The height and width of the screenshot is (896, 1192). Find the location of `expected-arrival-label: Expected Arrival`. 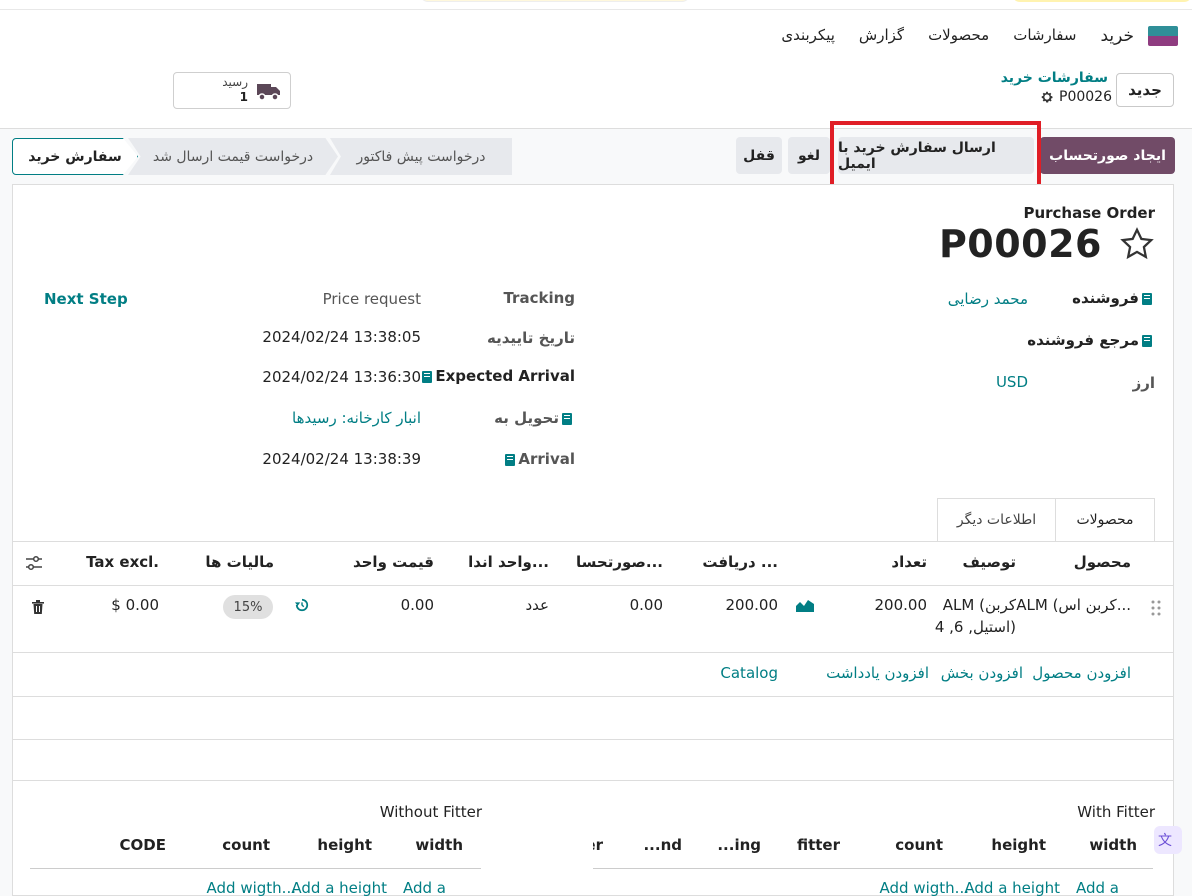

expected-arrival-label: Expected Arrival is located at coordinates (497, 376).